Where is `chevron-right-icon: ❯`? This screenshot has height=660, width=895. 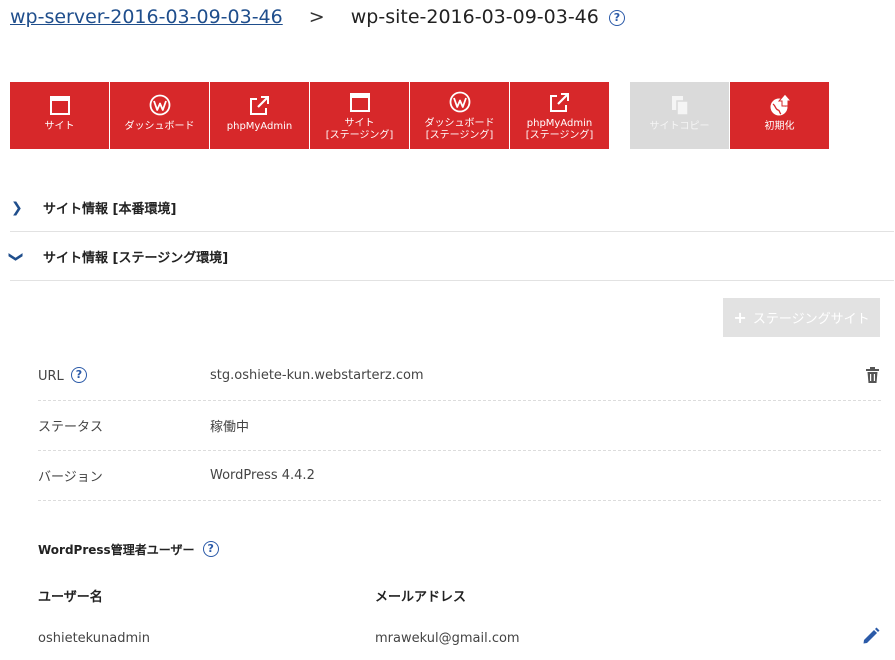 chevron-right-icon: ❯ is located at coordinates (17, 207).